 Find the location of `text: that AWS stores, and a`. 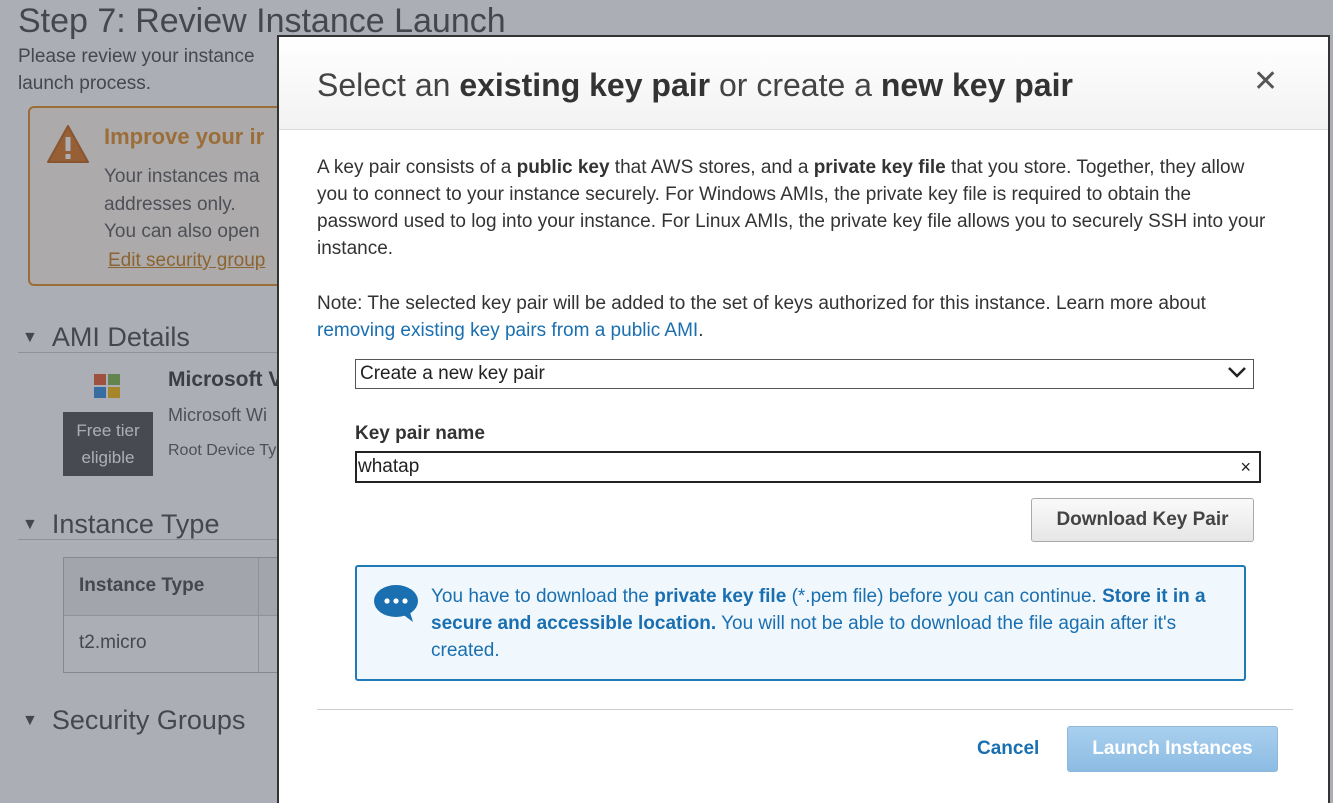

text: that AWS stores, and a is located at coordinates (711, 167).